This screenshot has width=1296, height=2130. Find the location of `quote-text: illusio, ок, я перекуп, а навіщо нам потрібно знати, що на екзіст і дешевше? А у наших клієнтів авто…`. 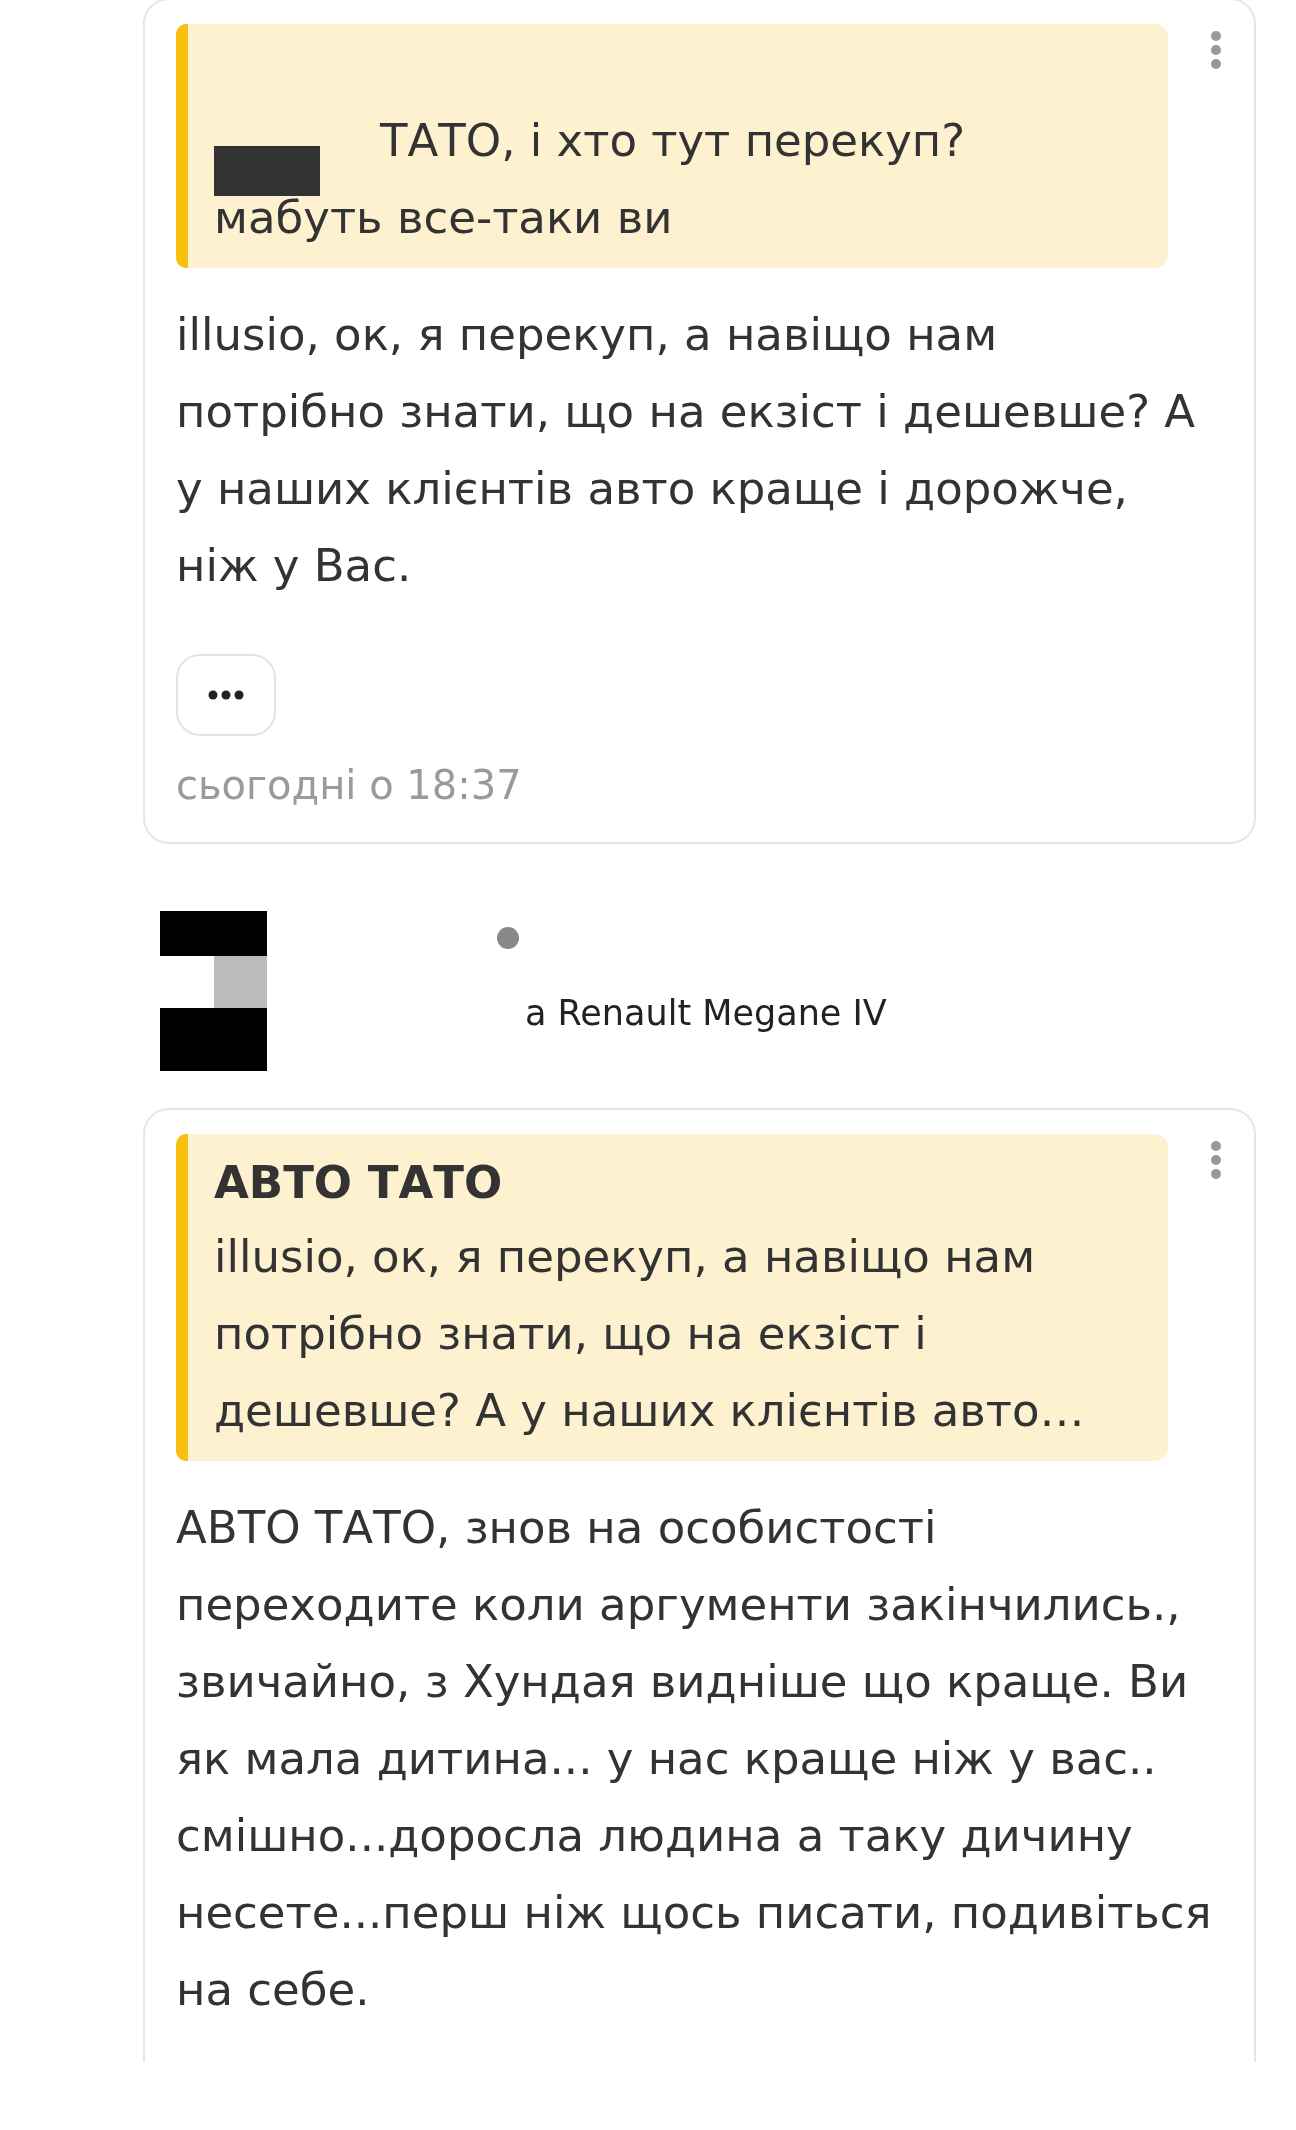

quote-text: illusio, ок, я перекуп, а навіщо нам потрібно знати, що на екзіст і дешевше? А у наших клієнтів авто… is located at coordinates (650, 1334).